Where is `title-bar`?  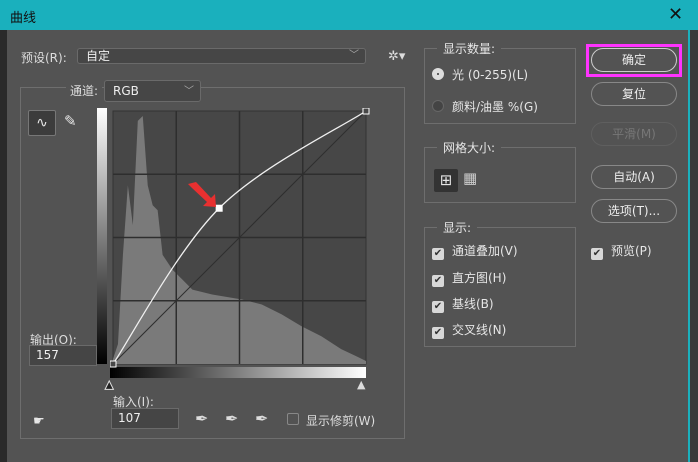
title-bar is located at coordinates (349, 15).